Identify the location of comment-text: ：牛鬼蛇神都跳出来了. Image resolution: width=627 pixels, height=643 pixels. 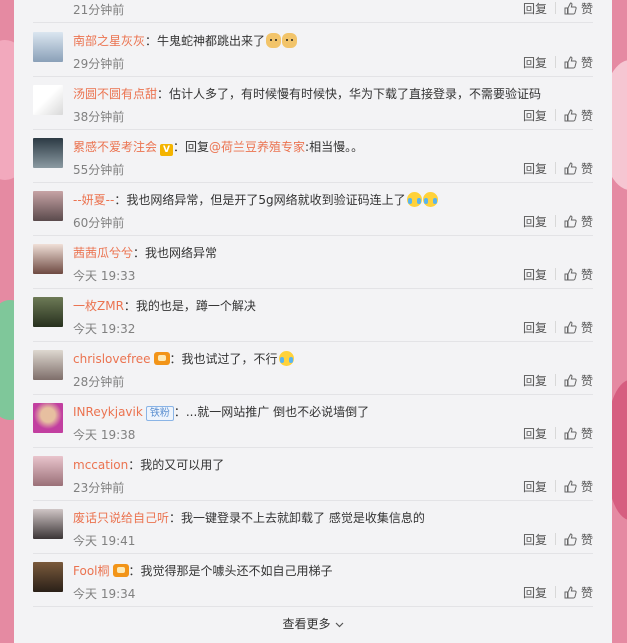
(205, 41).